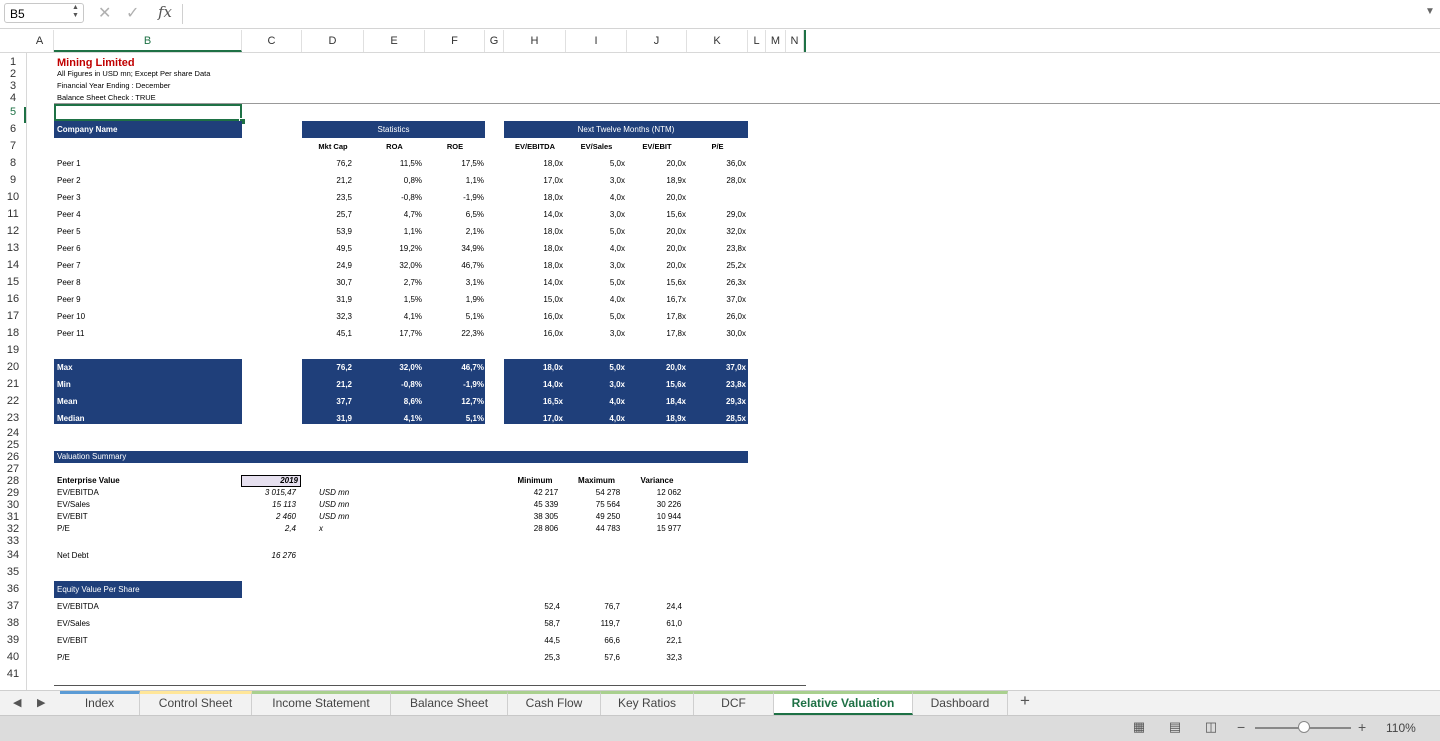 The width and height of the screenshot is (1440, 741). Describe the element at coordinates (13, 214) in the screenshot. I see `row-header-11: 11` at that location.